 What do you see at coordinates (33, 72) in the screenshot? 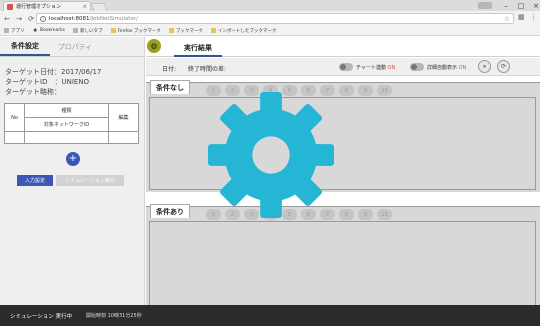
I see `target-date-label: ターゲット日付：` at bounding box center [33, 72].